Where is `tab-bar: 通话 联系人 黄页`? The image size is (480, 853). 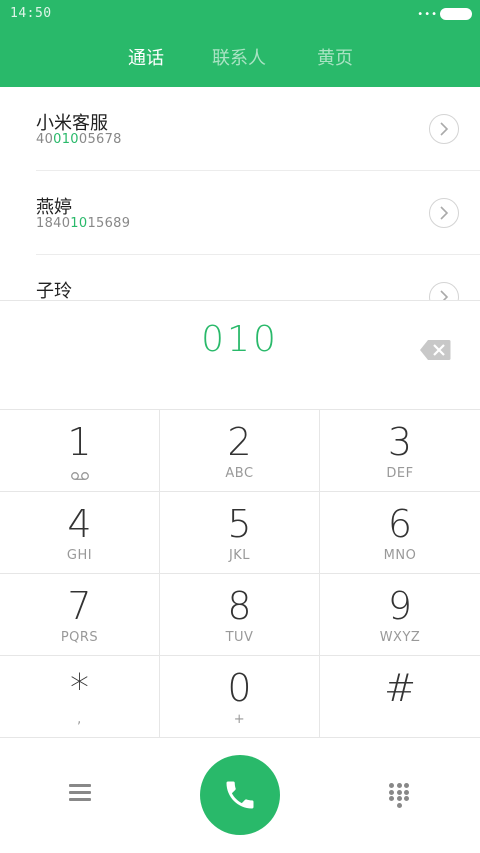 tab-bar: 通话 联系人 黄页 is located at coordinates (240, 57).